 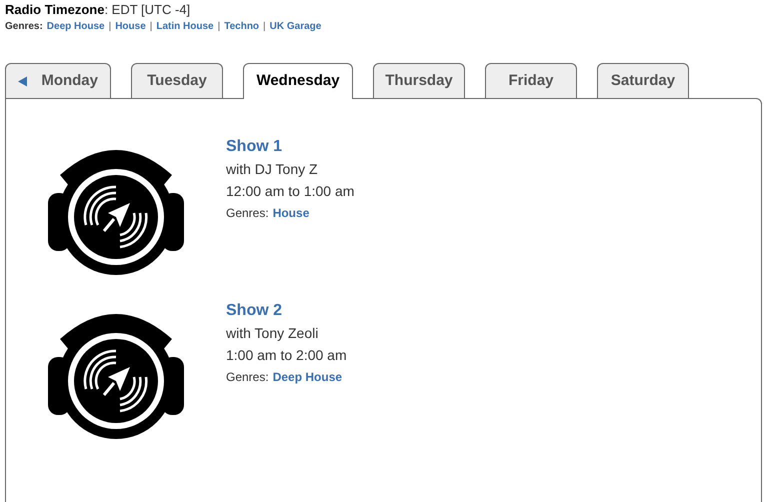 What do you see at coordinates (296, 27) in the screenshot?
I see `genre-link: UK Garage` at bounding box center [296, 27].